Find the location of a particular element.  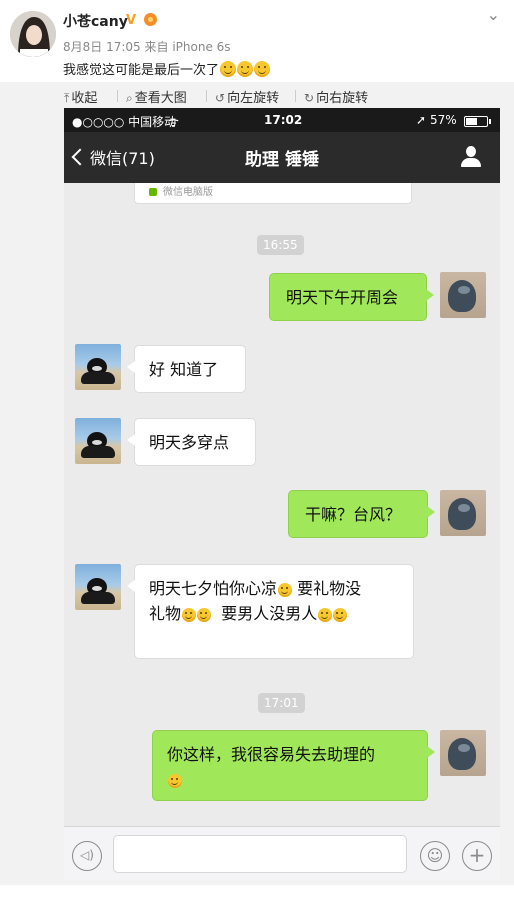

chat-input-bar: ◁) ☺ + is located at coordinates (282, 853).